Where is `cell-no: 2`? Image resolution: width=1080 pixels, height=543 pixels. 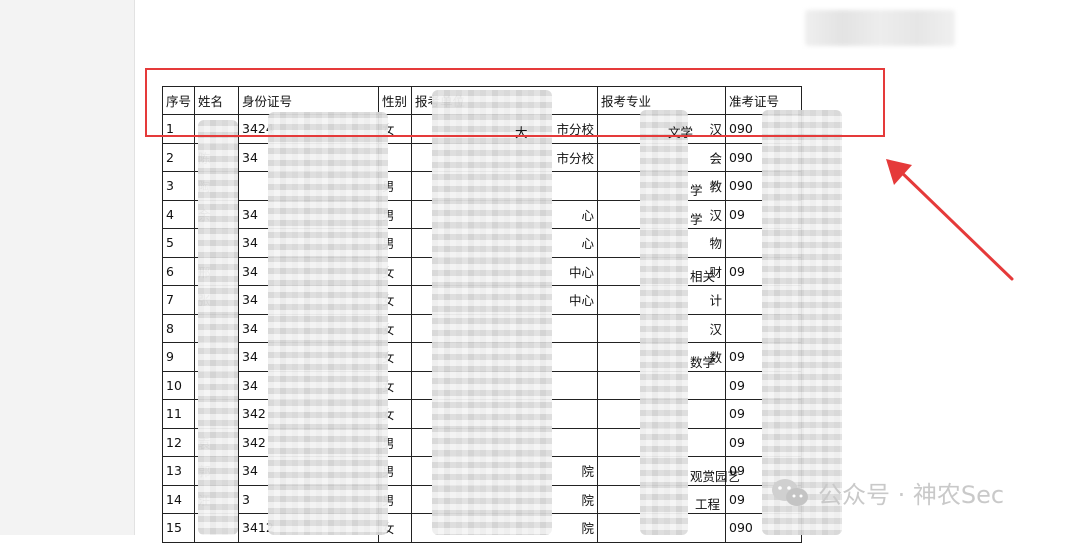 cell-no: 2 is located at coordinates (178, 157).